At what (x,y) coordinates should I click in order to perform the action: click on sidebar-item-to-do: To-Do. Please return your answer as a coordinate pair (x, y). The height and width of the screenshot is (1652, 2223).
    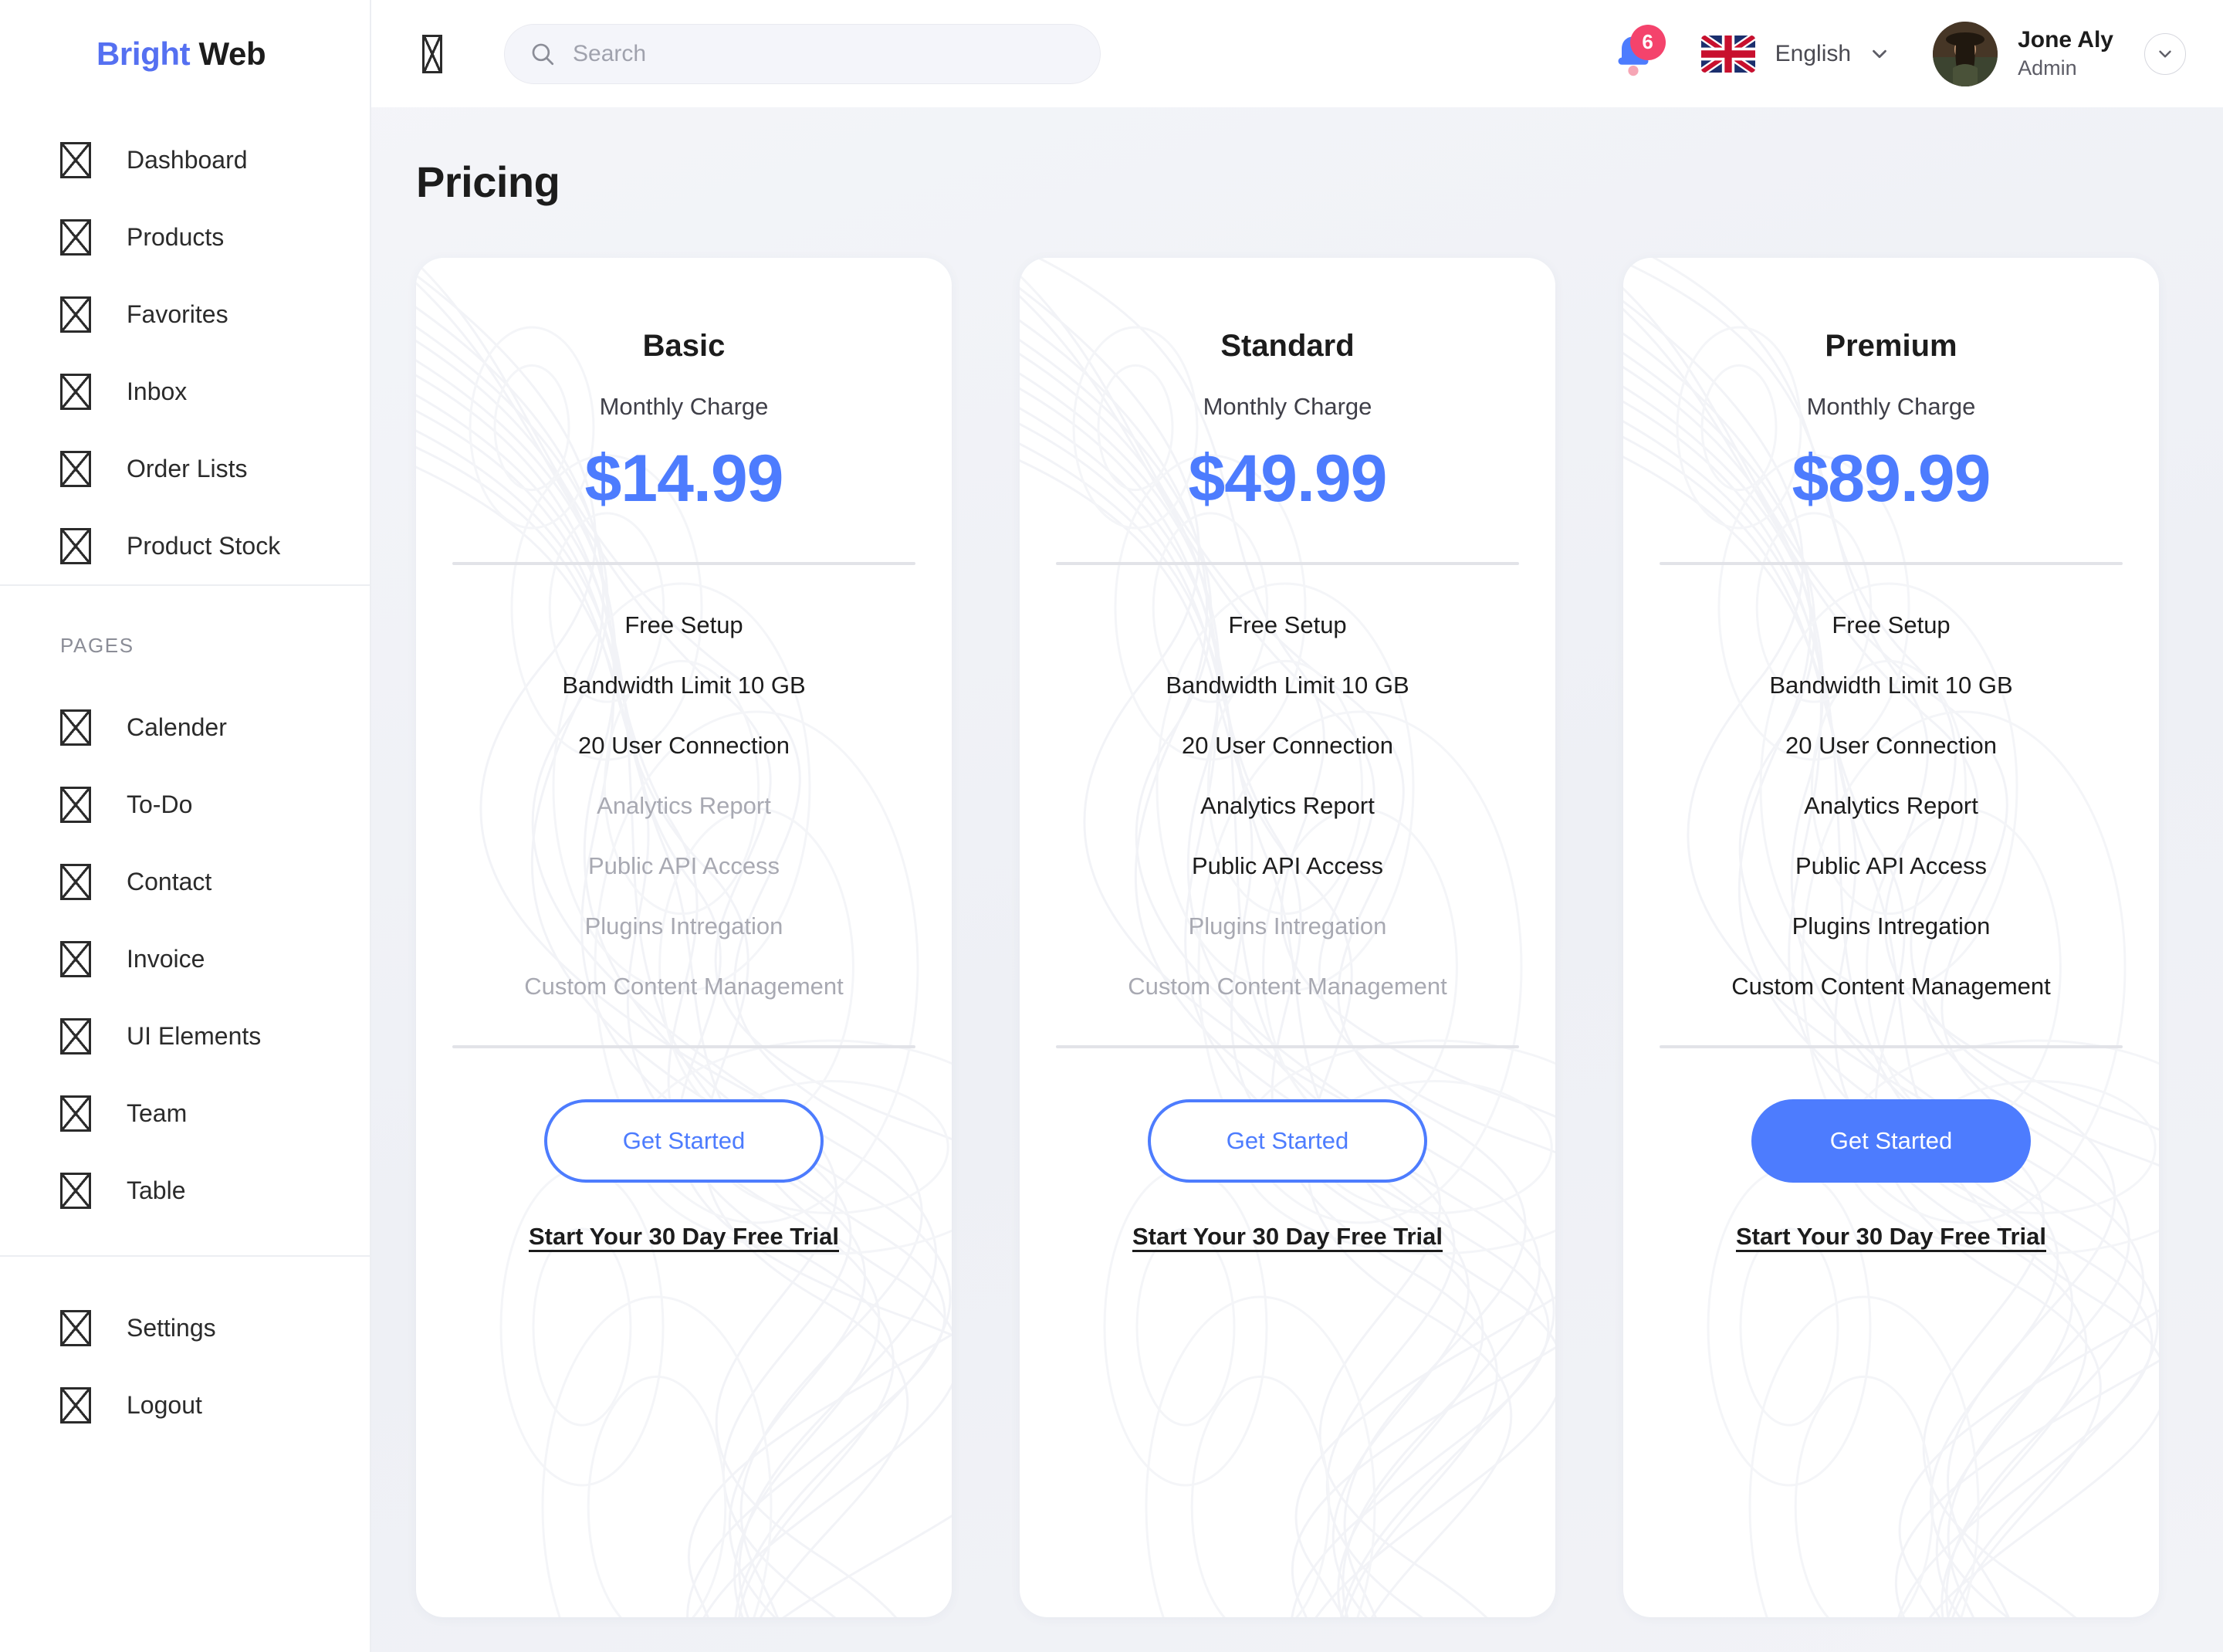
    Looking at the image, I should click on (185, 804).